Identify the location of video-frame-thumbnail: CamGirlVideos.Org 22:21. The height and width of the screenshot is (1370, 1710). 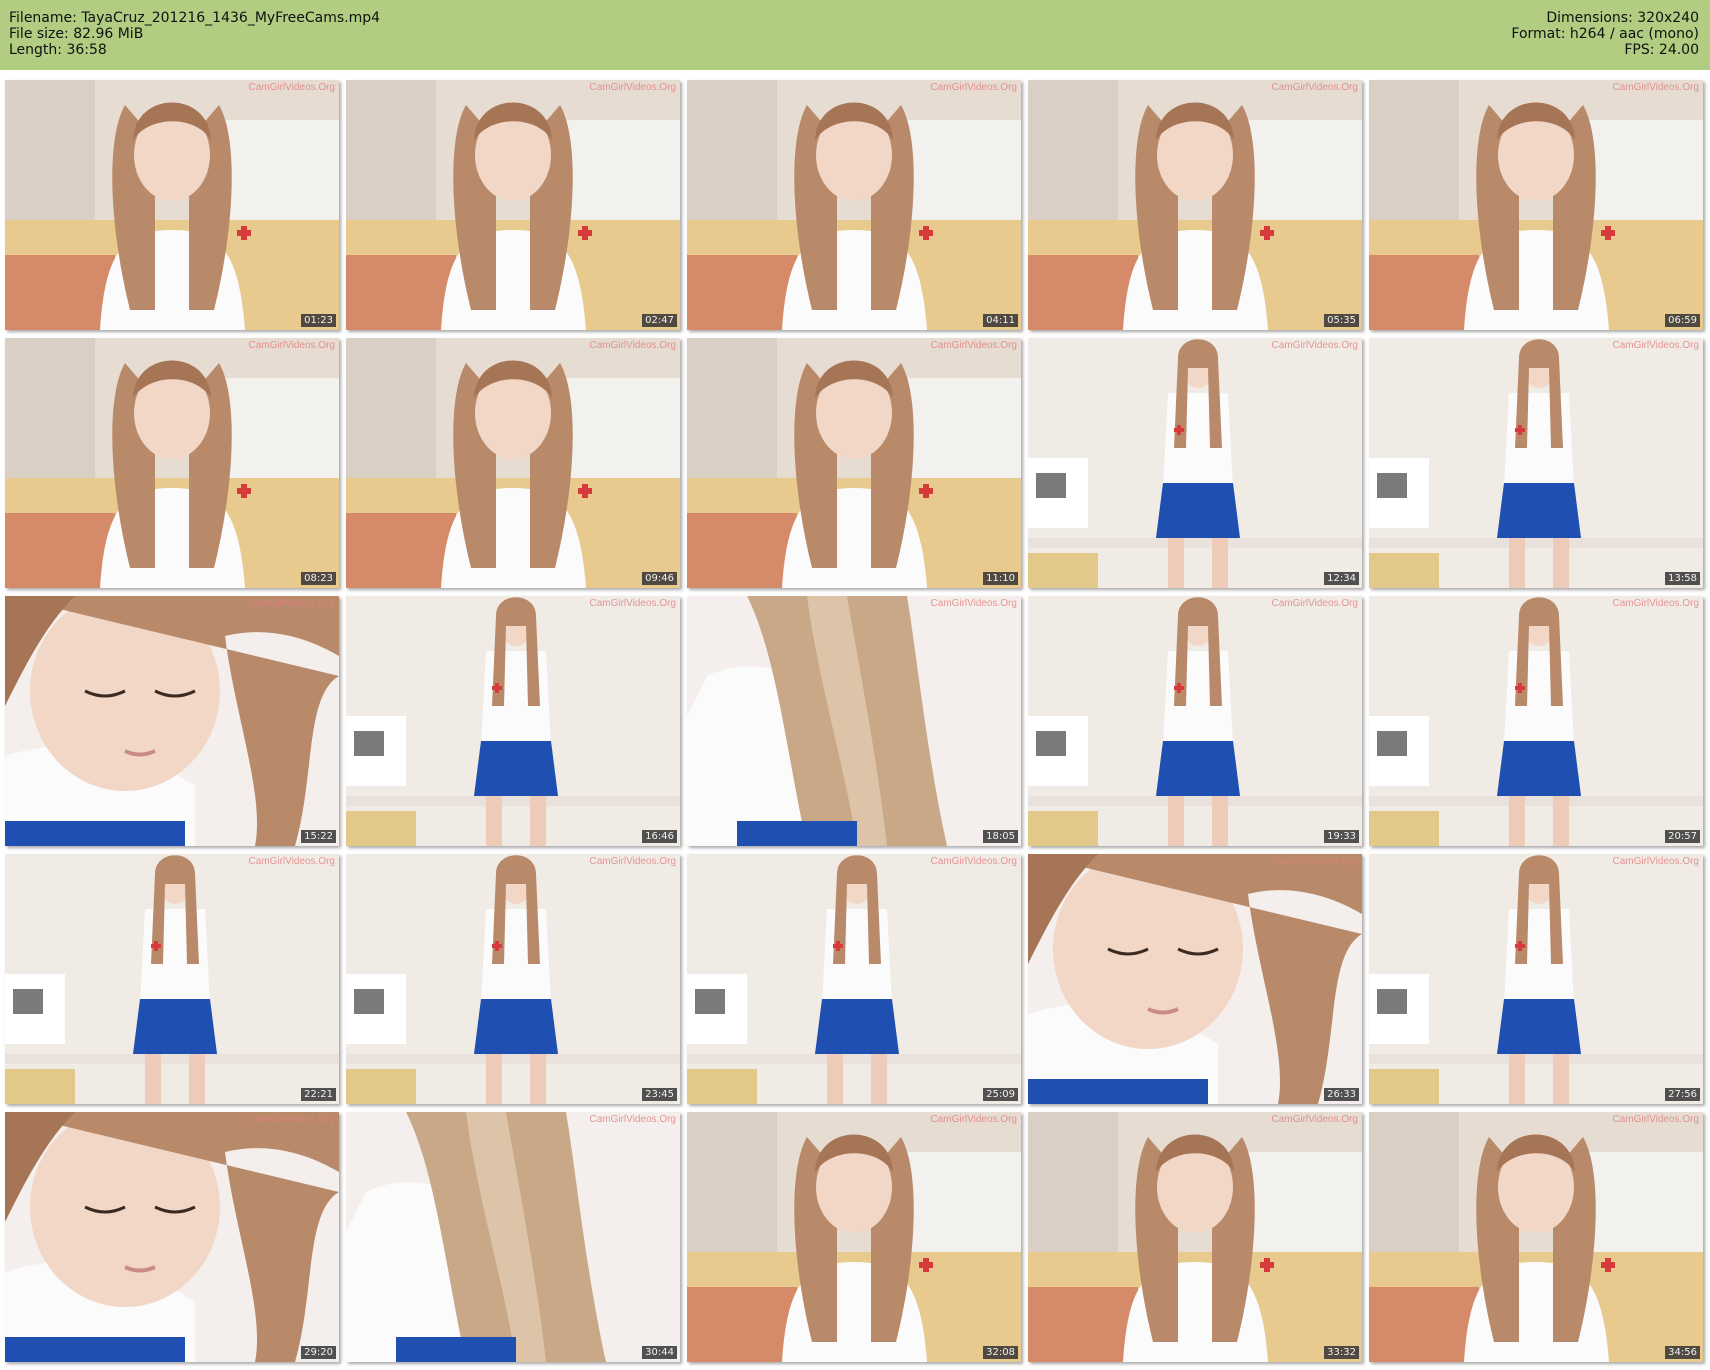
(172, 979).